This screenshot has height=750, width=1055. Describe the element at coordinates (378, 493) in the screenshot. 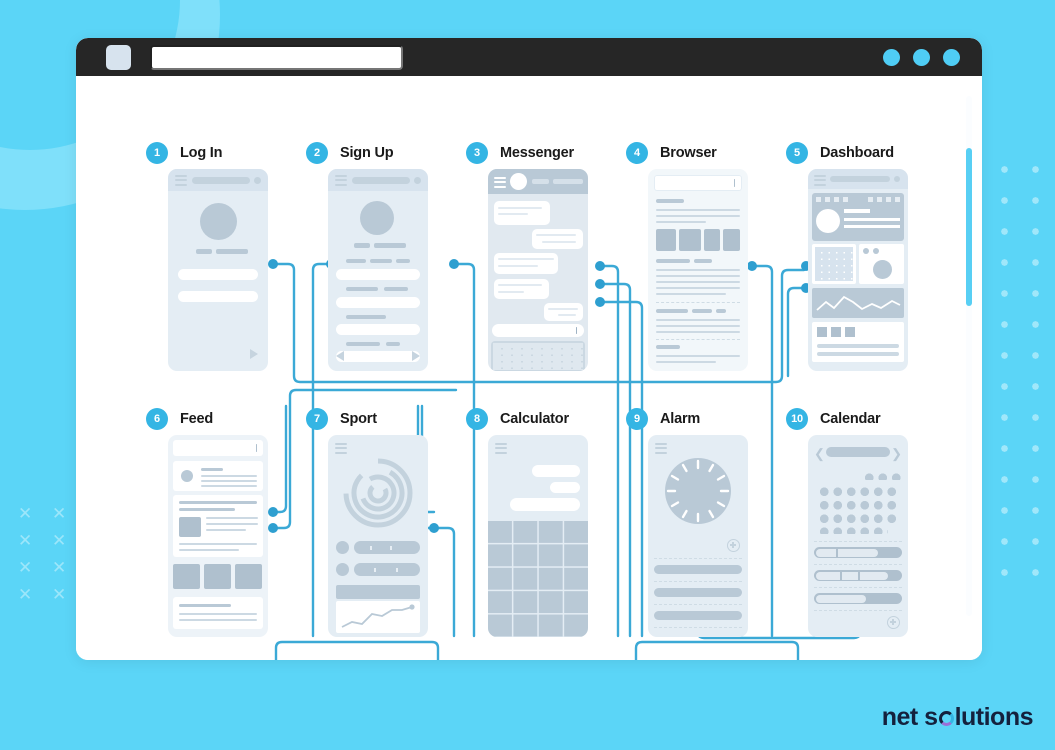

I see `activity-rings-chart` at that location.